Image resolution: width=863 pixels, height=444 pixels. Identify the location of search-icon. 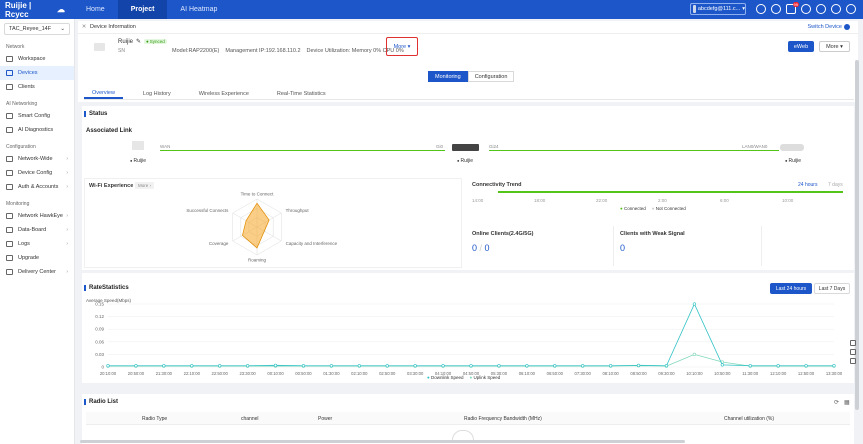
(776, 9).